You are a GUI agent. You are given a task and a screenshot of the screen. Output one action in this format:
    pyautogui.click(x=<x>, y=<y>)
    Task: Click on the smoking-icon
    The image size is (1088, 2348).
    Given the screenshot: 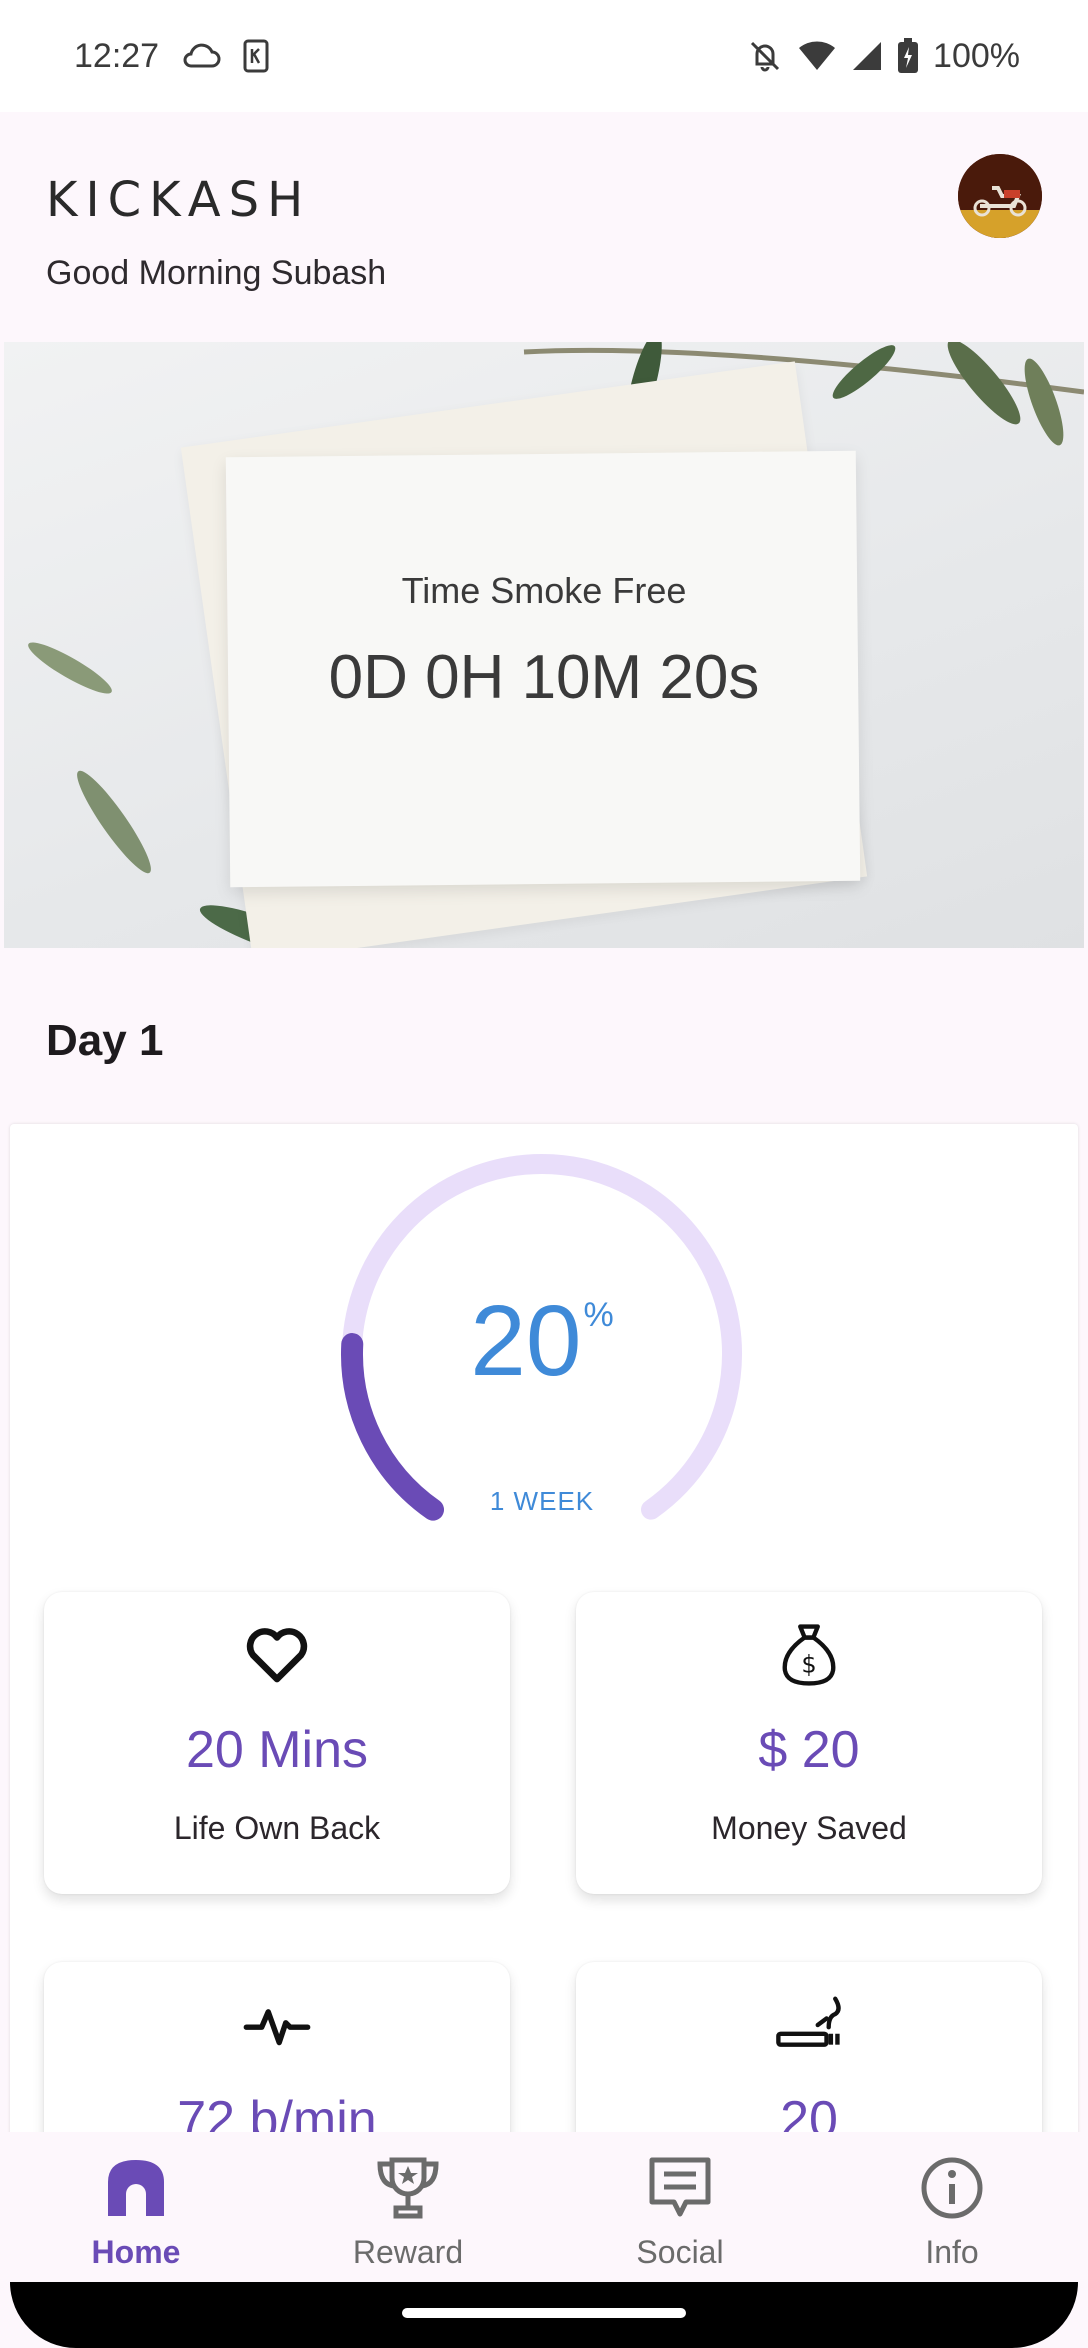 What is the action you would take?
    pyautogui.click(x=809, y=2025)
    